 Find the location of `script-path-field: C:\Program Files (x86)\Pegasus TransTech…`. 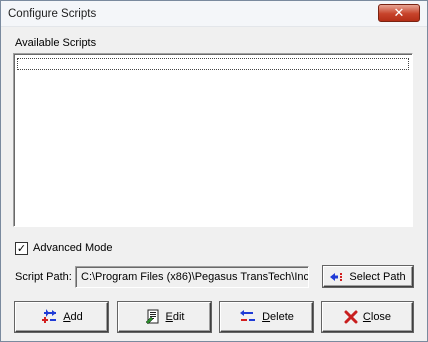

script-path-field: C:\Program Files (x86)\Pegasus TransTech… is located at coordinates (192, 277).